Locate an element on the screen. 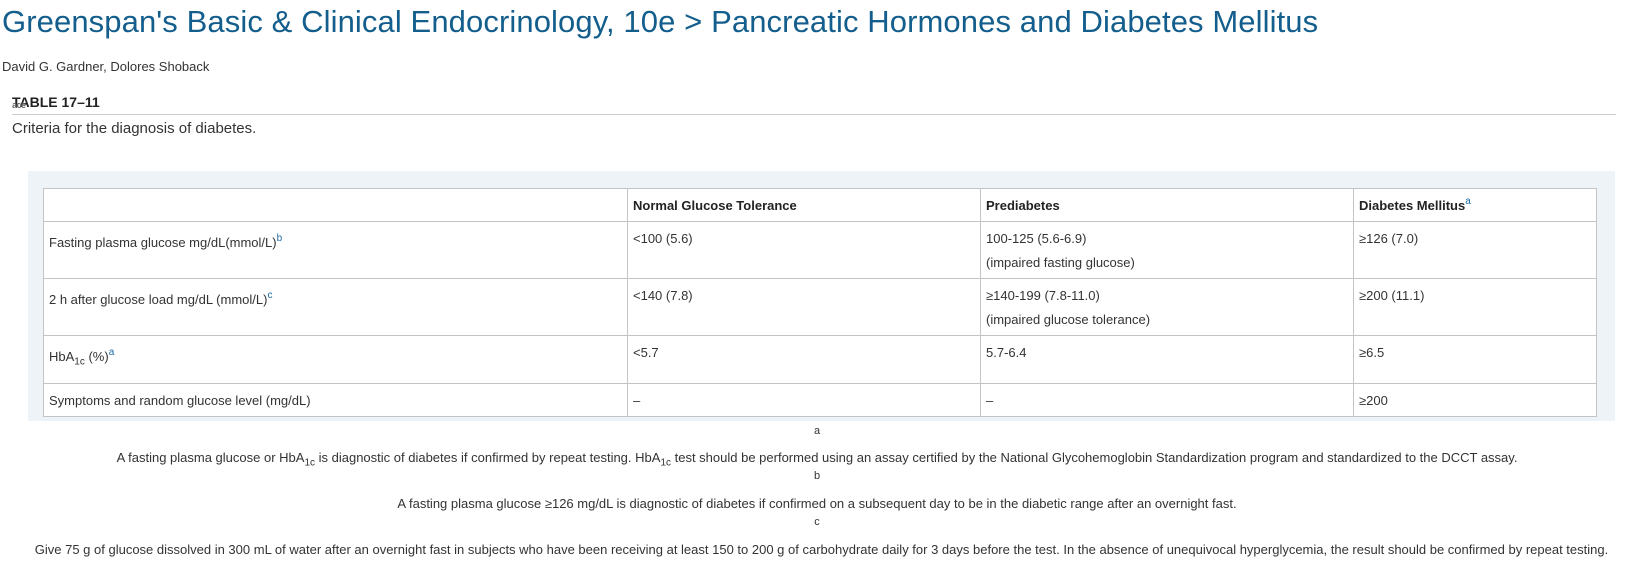 The height and width of the screenshot is (584, 1634). cell-value: ≥140-199 (7.8-11.0) is located at coordinates (1043, 295).